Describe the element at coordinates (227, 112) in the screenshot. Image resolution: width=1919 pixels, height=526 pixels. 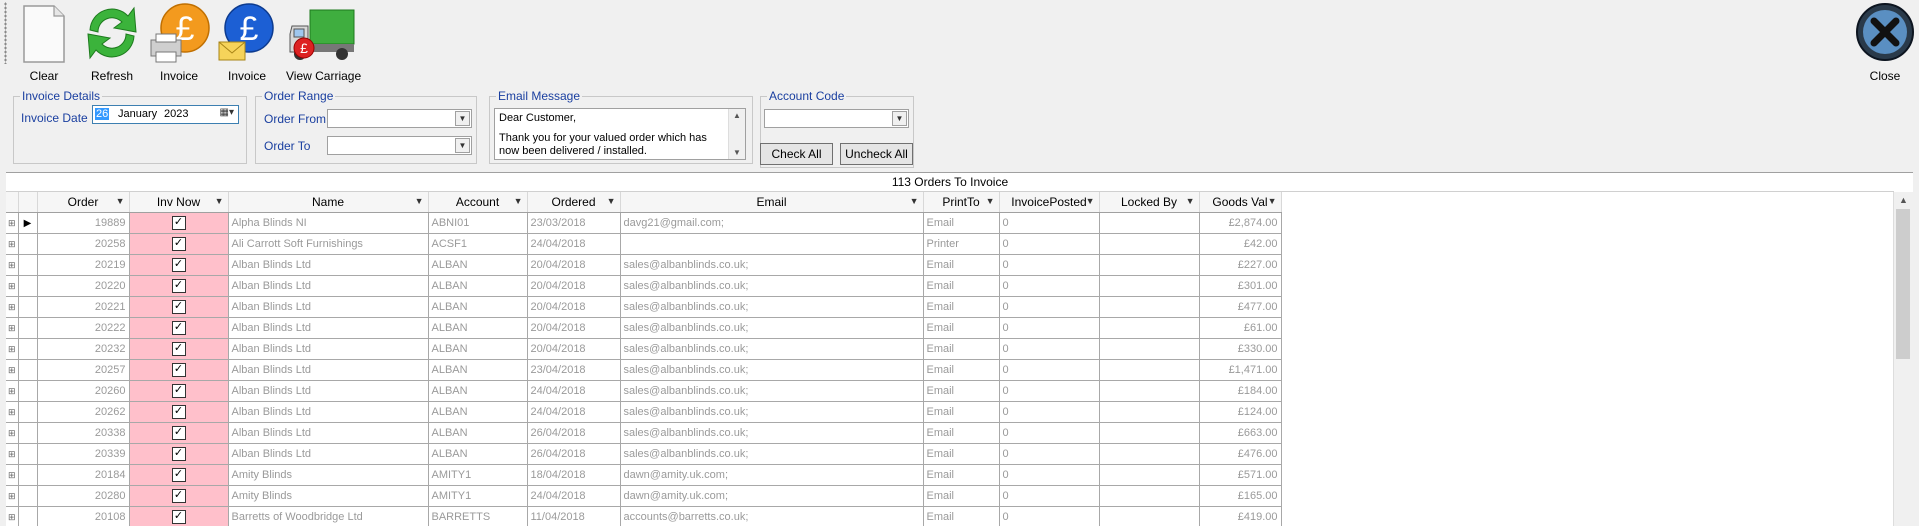
I see `calendar-dropdown-icon: ▦▾` at that location.